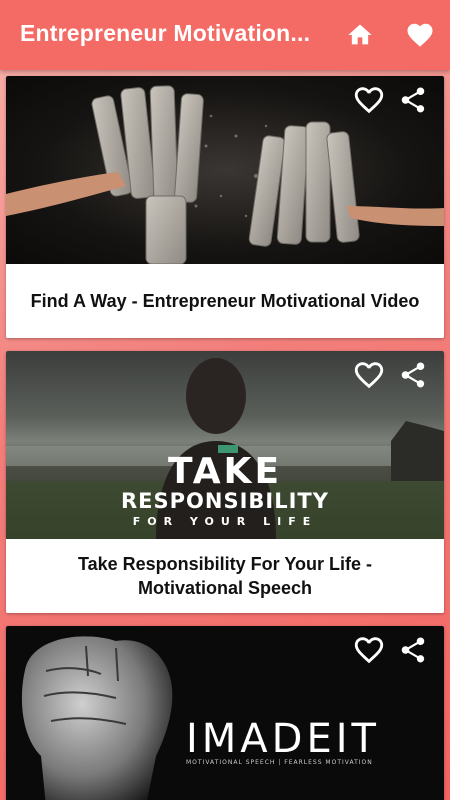  Describe the element at coordinates (283, 739) in the screenshot. I see `thumb-text-imadeit: IMADEIT` at that location.